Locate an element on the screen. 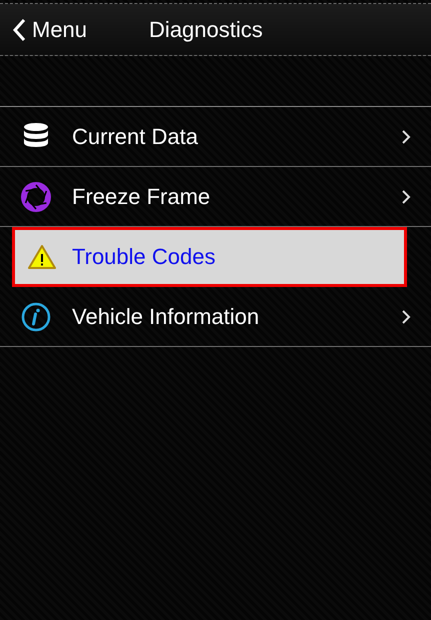 The width and height of the screenshot is (431, 620). menu-item: Current Data is located at coordinates (215, 137).